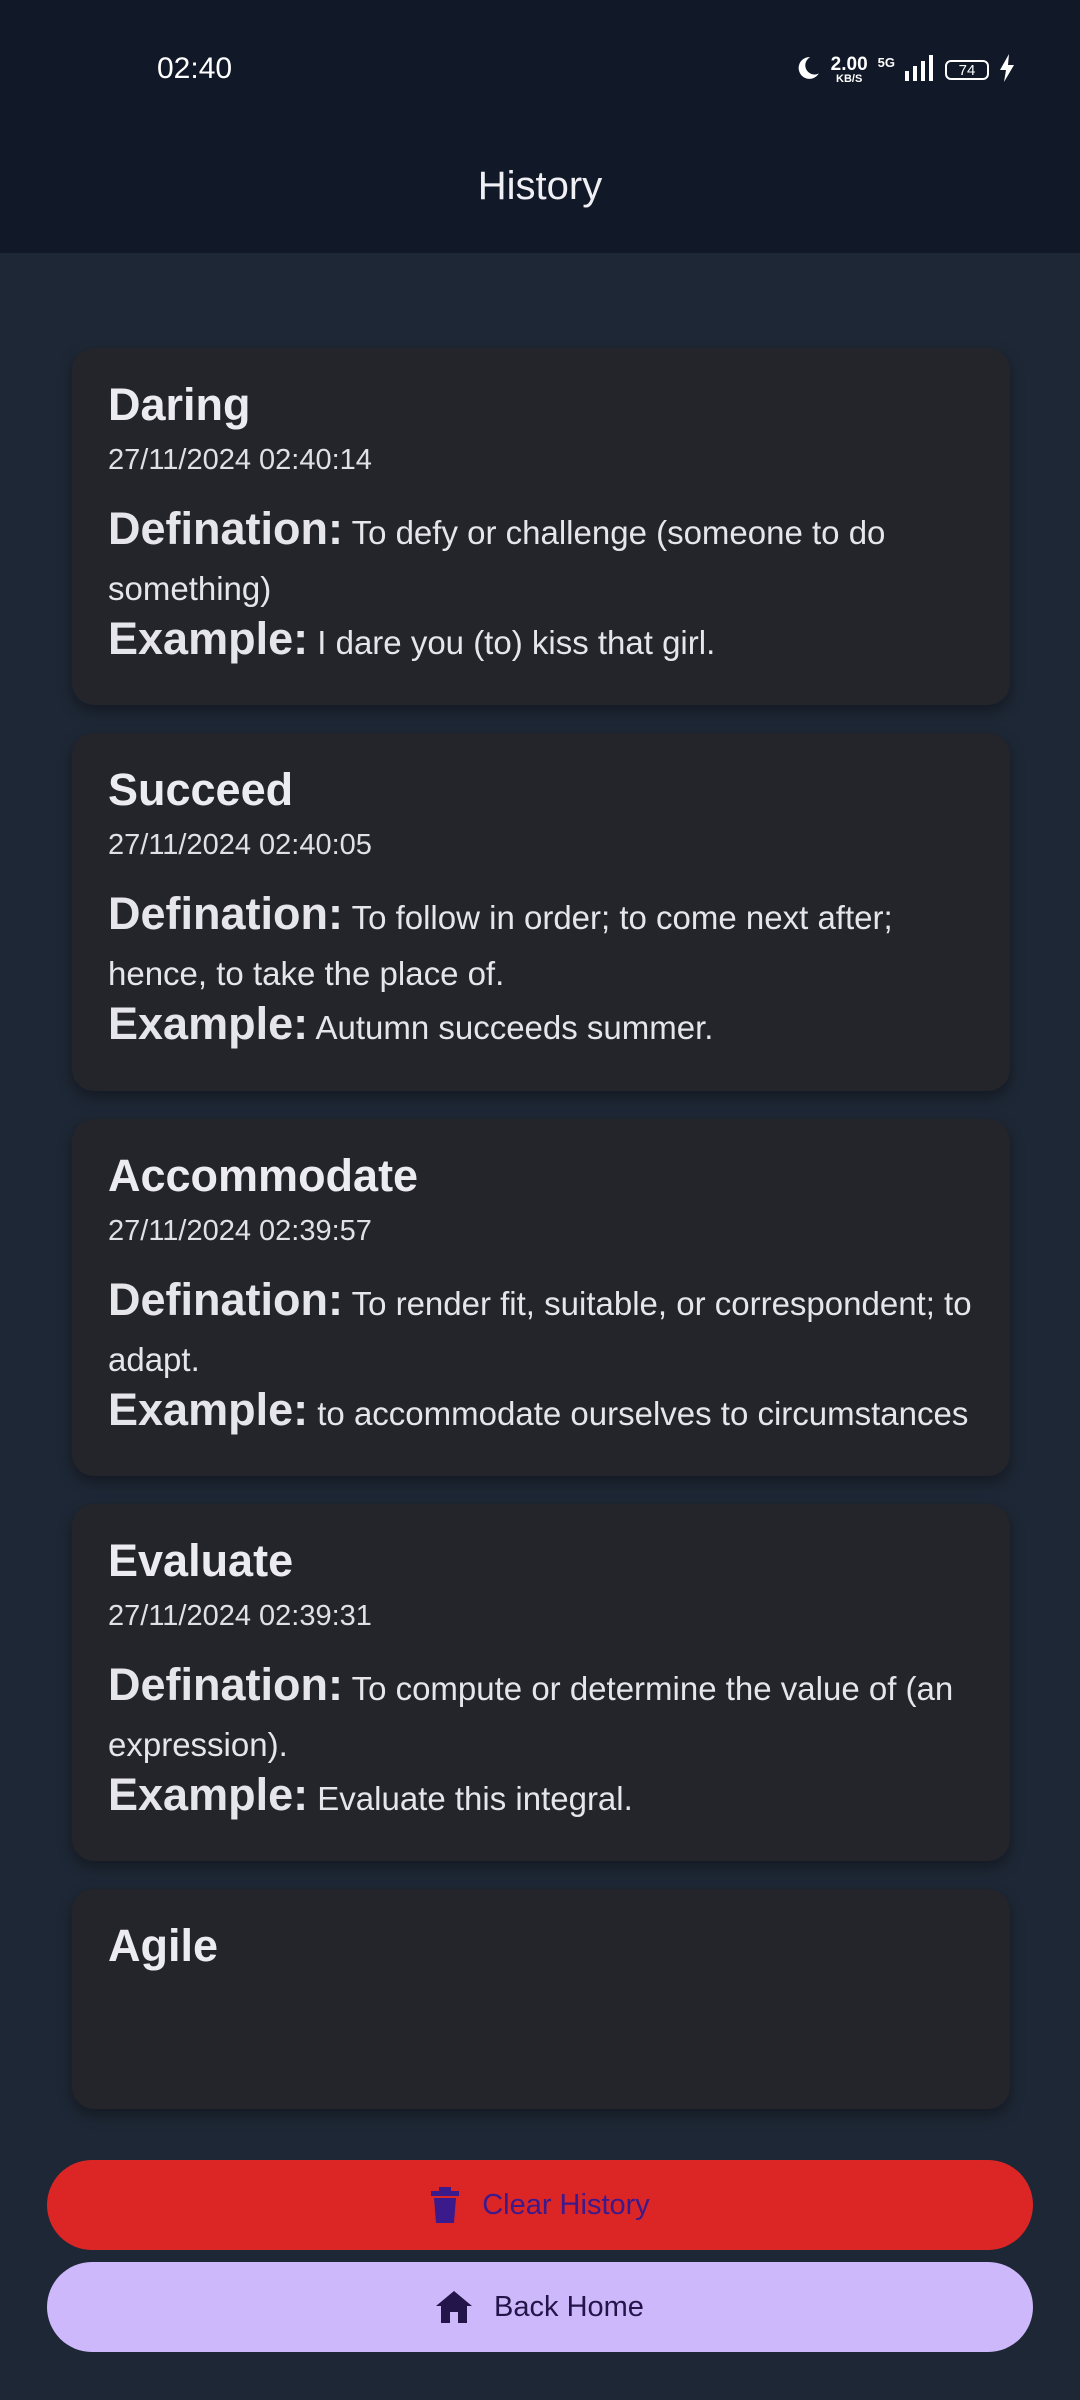 The width and height of the screenshot is (1080, 2400). What do you see at coordinates (240, 845) in the screenshot?
I see `history-date: 27/11/2024 02:40:05` at bounding box center [240, 845].